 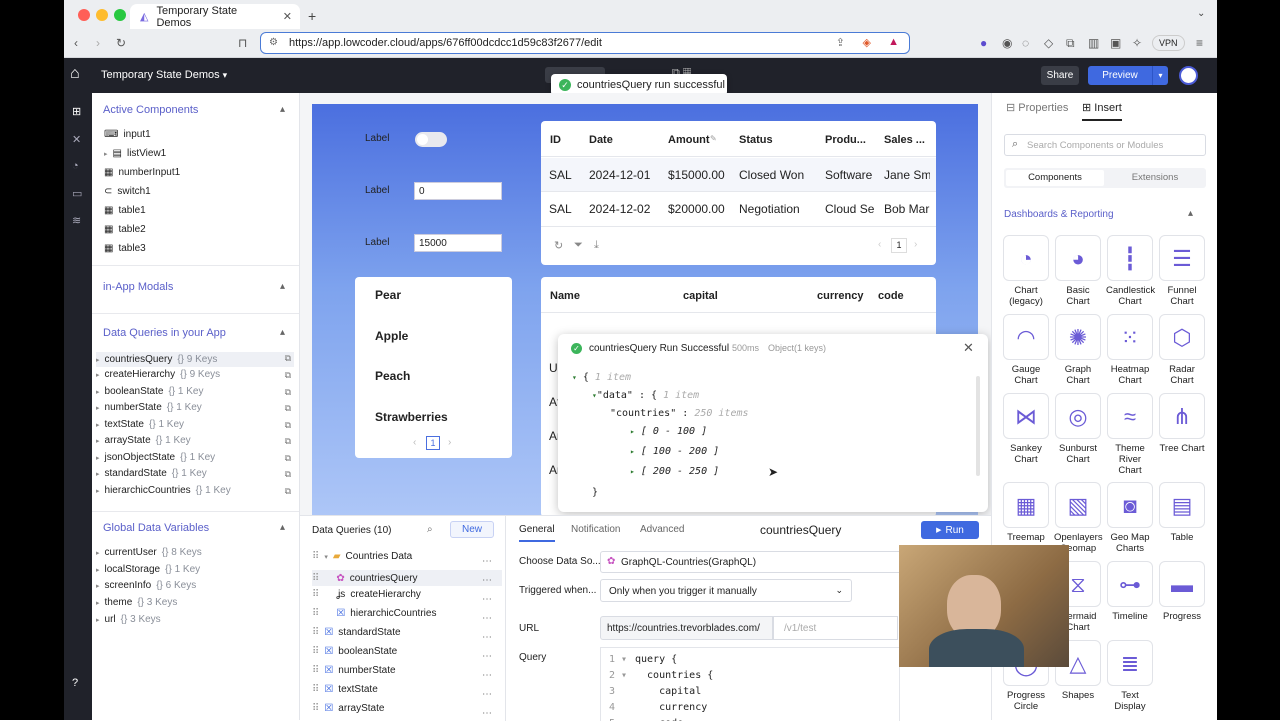 I want to click on vpn-button: VPN, so click(x=1168, y=43).